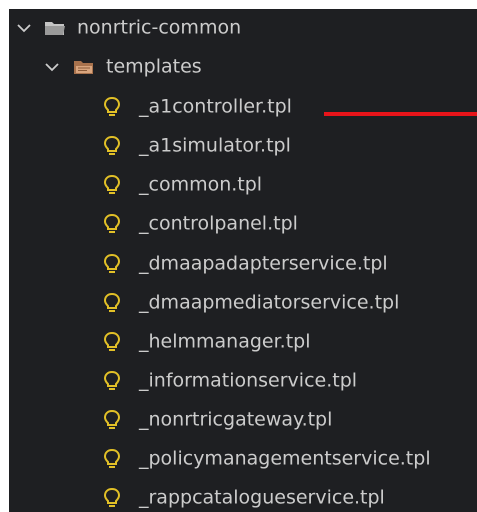 The height and width of the screenshot is (512, 477). What do you see at coordinates (201, 184) in the screenshot?
I see `tree-file-label: _common.tpl` at bounding box center [201, 184].